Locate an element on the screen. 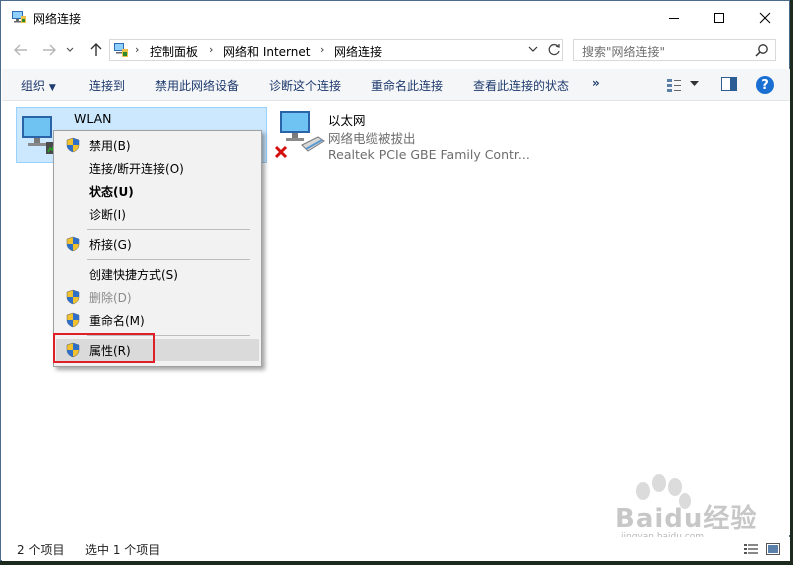 This screenshot has width=793, height=565. search-input: 搜索"网络连接" is located at coordinates (674, 50).